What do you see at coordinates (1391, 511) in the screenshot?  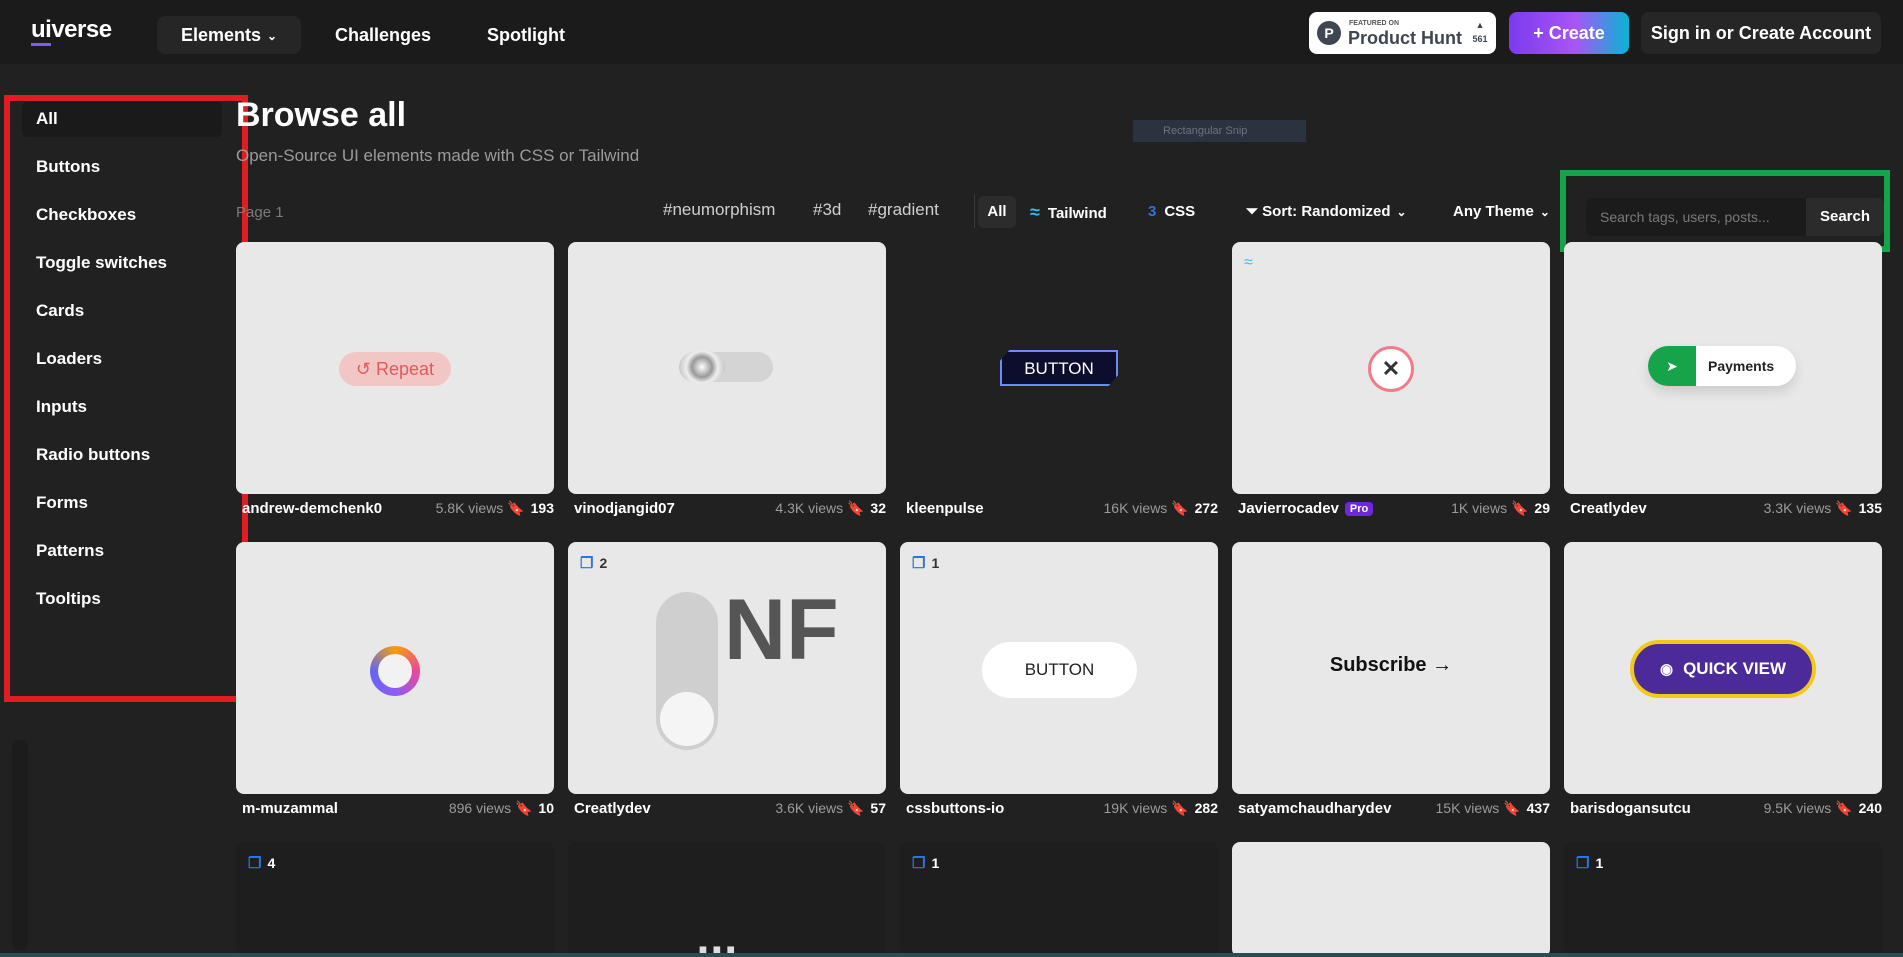 I see `card-meta: Javierrocadev Pro 1K views 🔖 29` at bounding box center [1391, 511].